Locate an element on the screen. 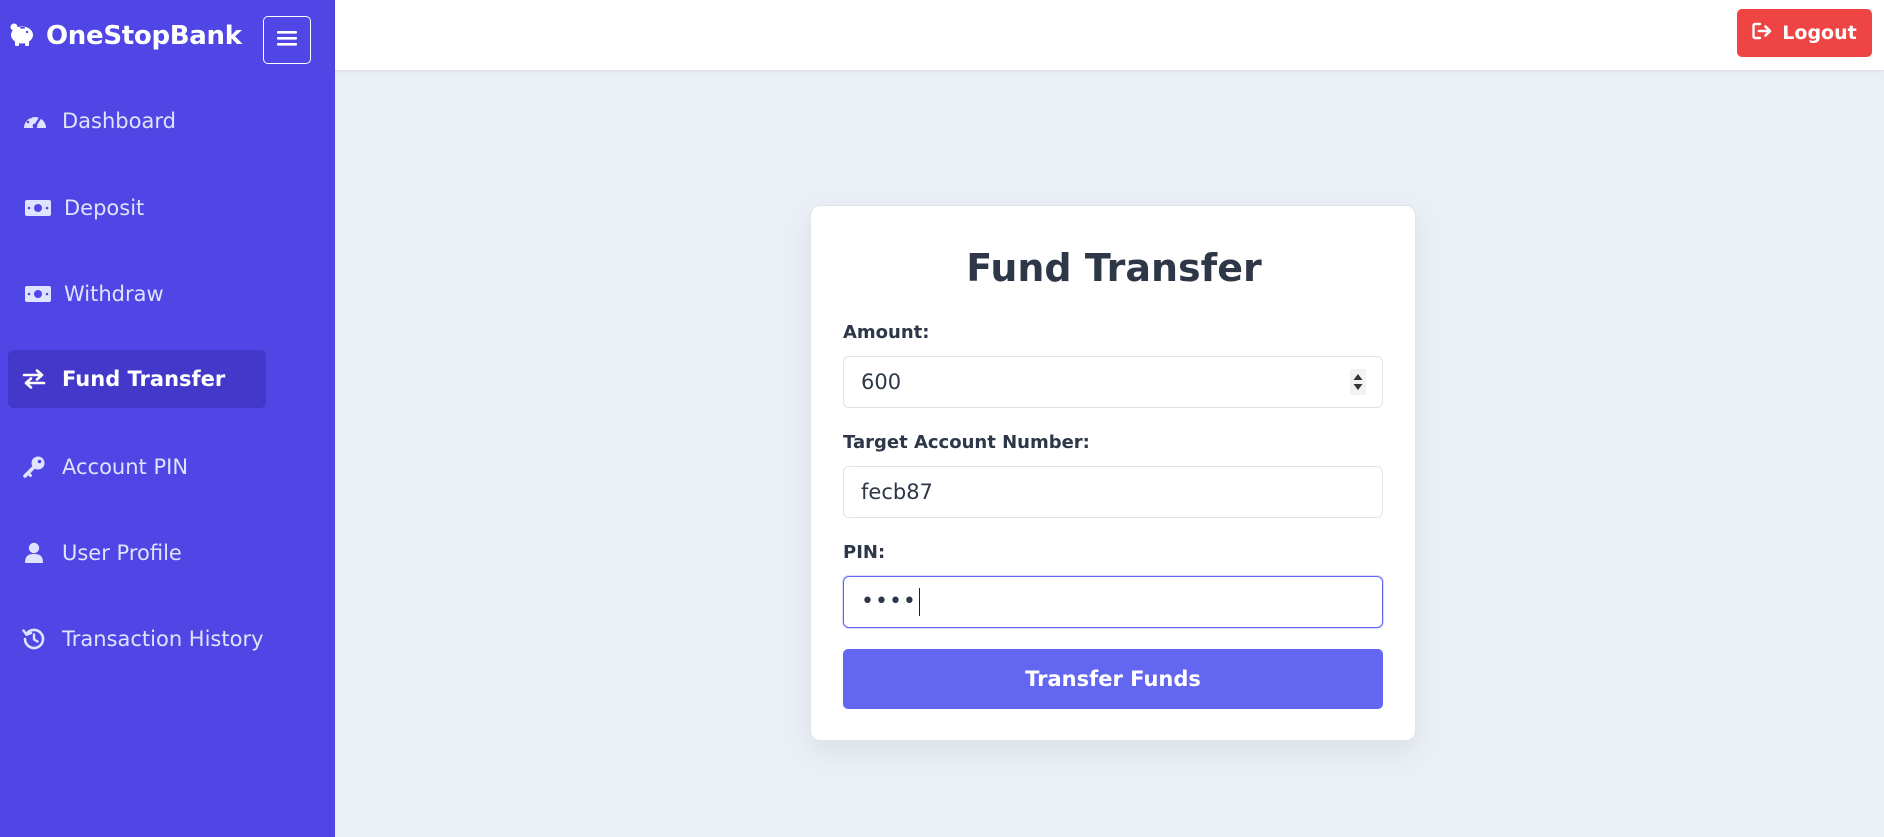 The height and width of the screenshot is (837, 1884). brand-name: OneStopBank is located at coordinates (144, 36).